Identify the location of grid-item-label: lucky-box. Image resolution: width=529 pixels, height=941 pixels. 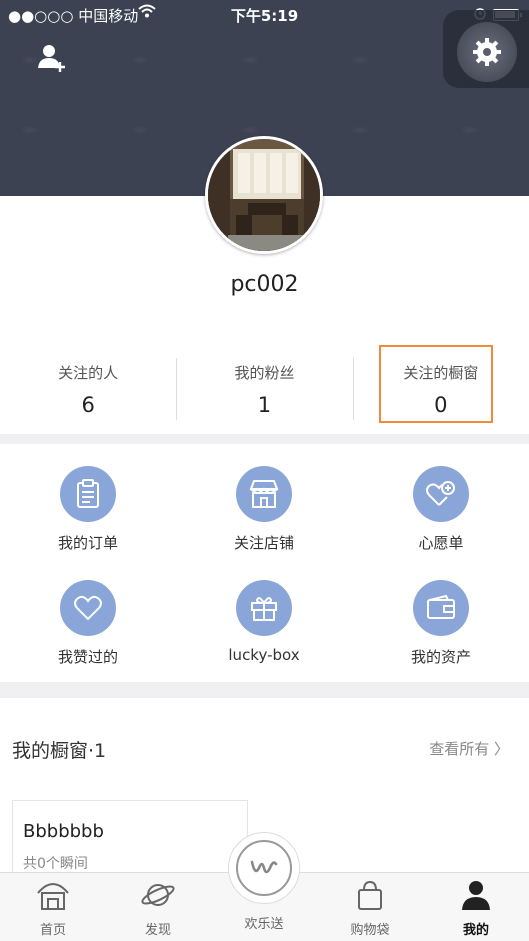
(264, 655).